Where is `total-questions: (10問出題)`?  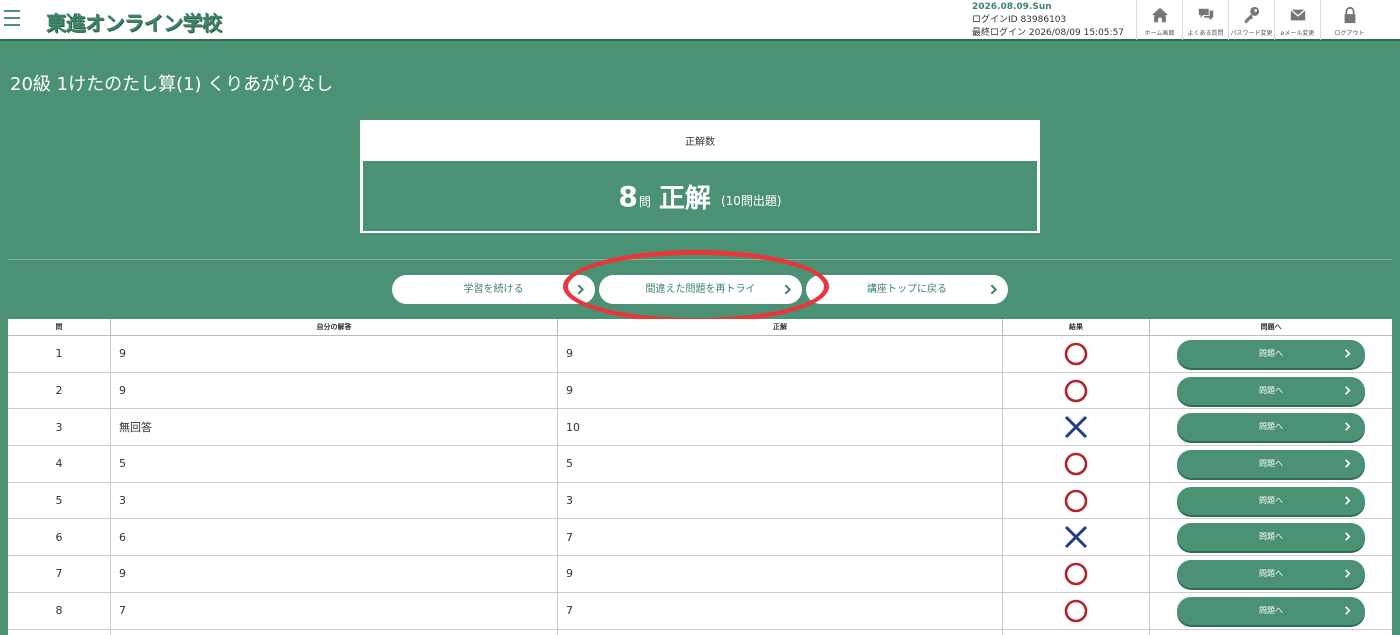
total-questions: (10問出題) is located at coordinates (751, 200).